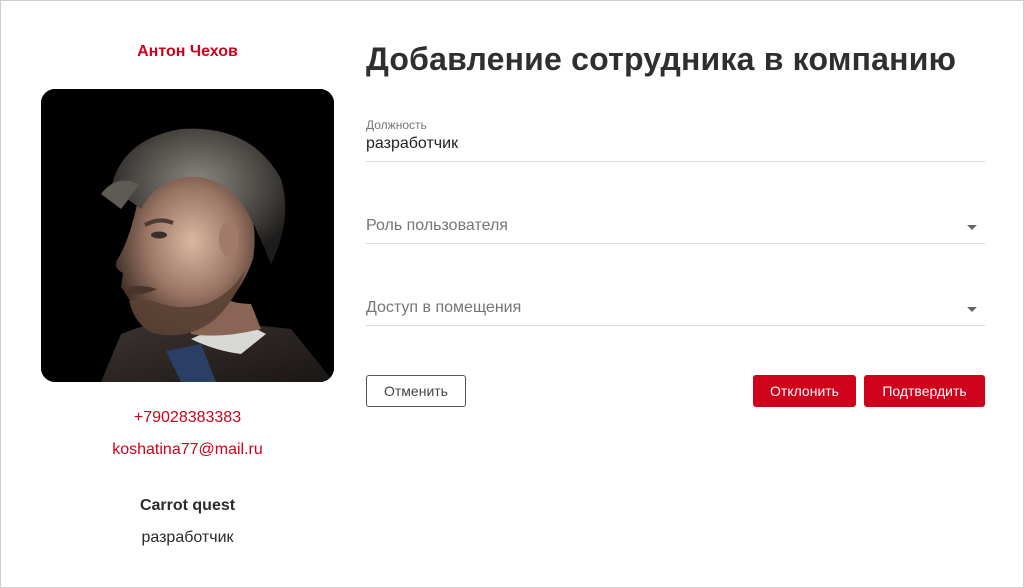 The image size is (1024, 588). What do you see at coordinates (437, 225) in the screenshot?
I see `role-select-placeholder: Роль пользователя` at bounding box center [437, 225].